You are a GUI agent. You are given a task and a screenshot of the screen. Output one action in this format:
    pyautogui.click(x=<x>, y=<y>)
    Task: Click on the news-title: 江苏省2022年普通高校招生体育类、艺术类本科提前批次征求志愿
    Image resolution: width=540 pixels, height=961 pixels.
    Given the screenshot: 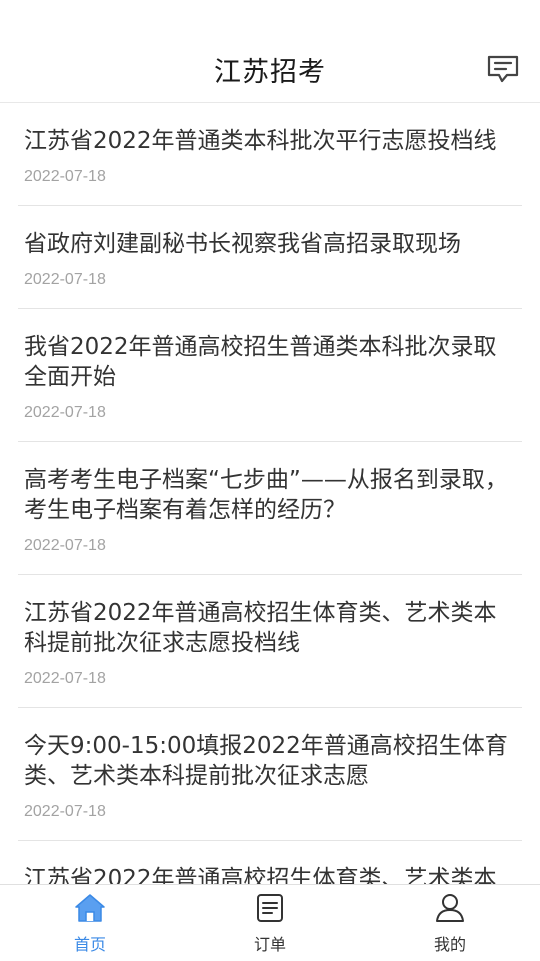 What is the action you would take?
    pyautogui.click(x=260, y=875)
    